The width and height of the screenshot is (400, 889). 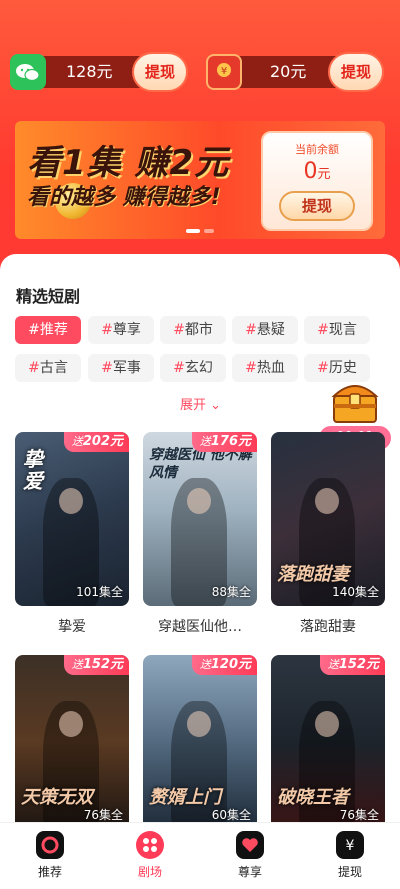 I want to click on tab-theater: 剧场, so click(x=150, y=855).